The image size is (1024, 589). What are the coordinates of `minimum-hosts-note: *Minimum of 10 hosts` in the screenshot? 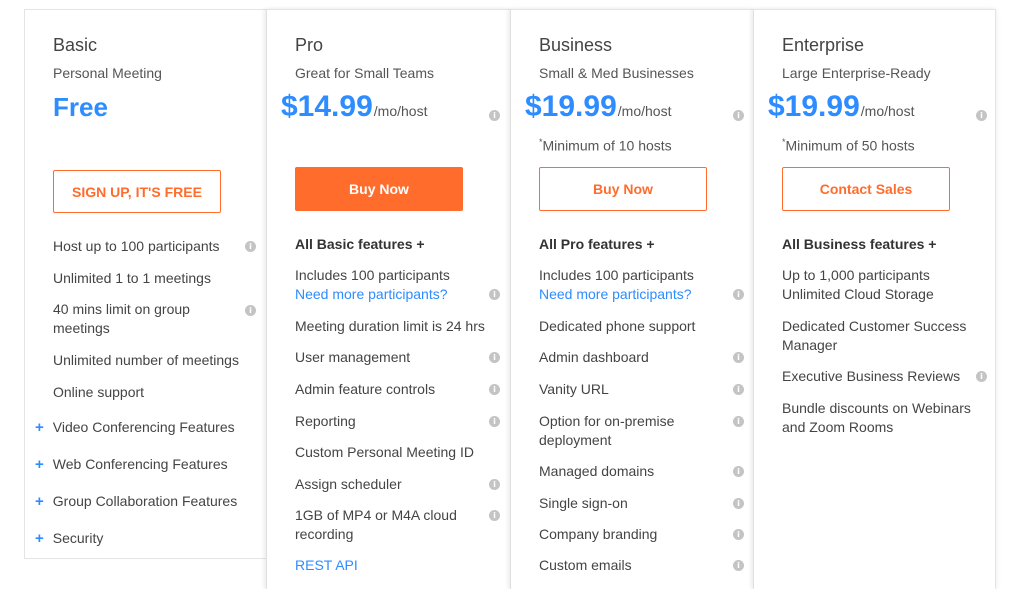 It's located at (605, 145).